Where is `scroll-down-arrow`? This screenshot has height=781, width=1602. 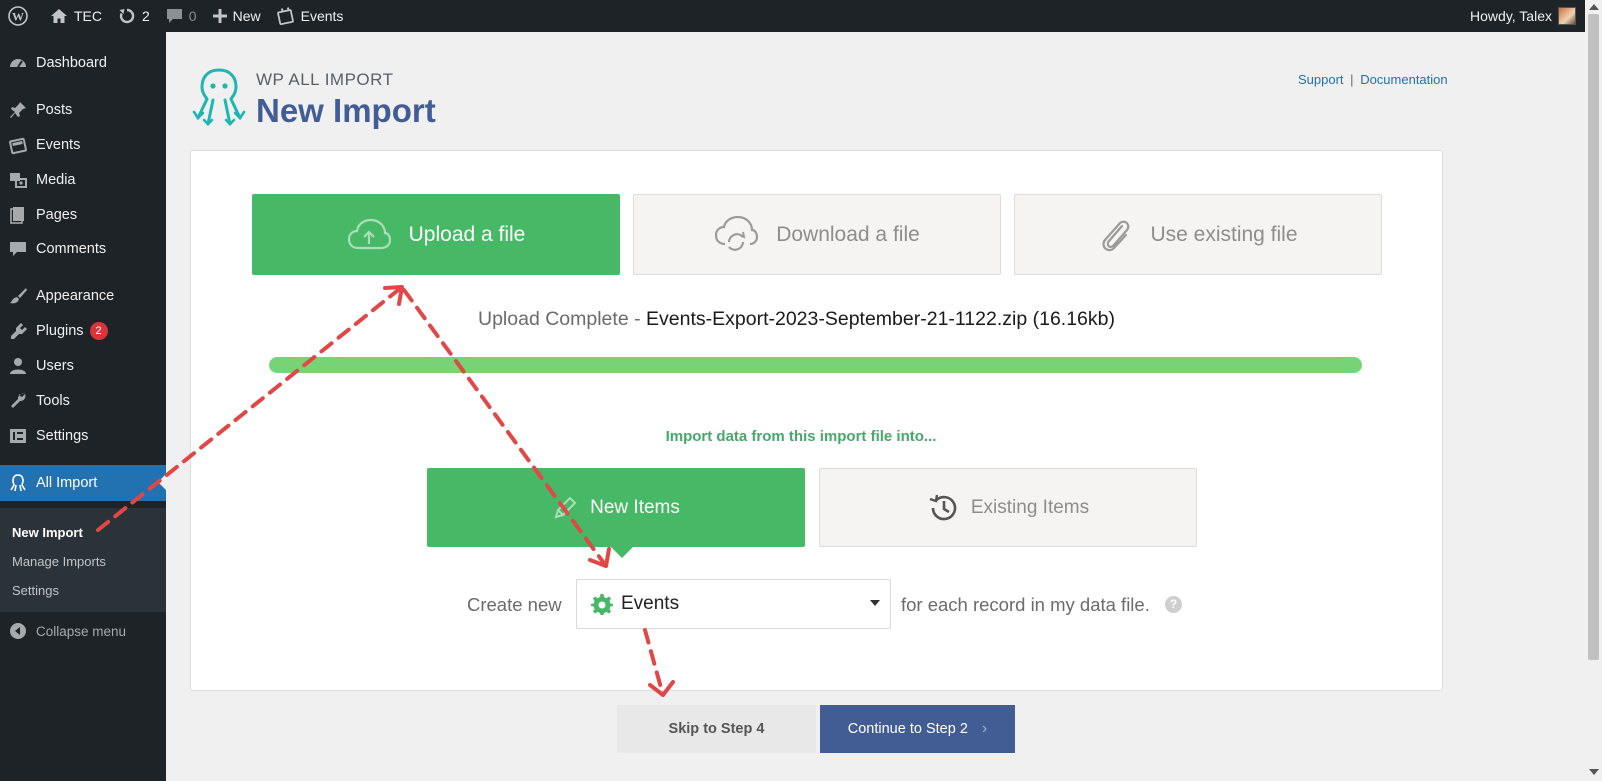
scroll-down-arrow is located at coordinates (1594, 772).